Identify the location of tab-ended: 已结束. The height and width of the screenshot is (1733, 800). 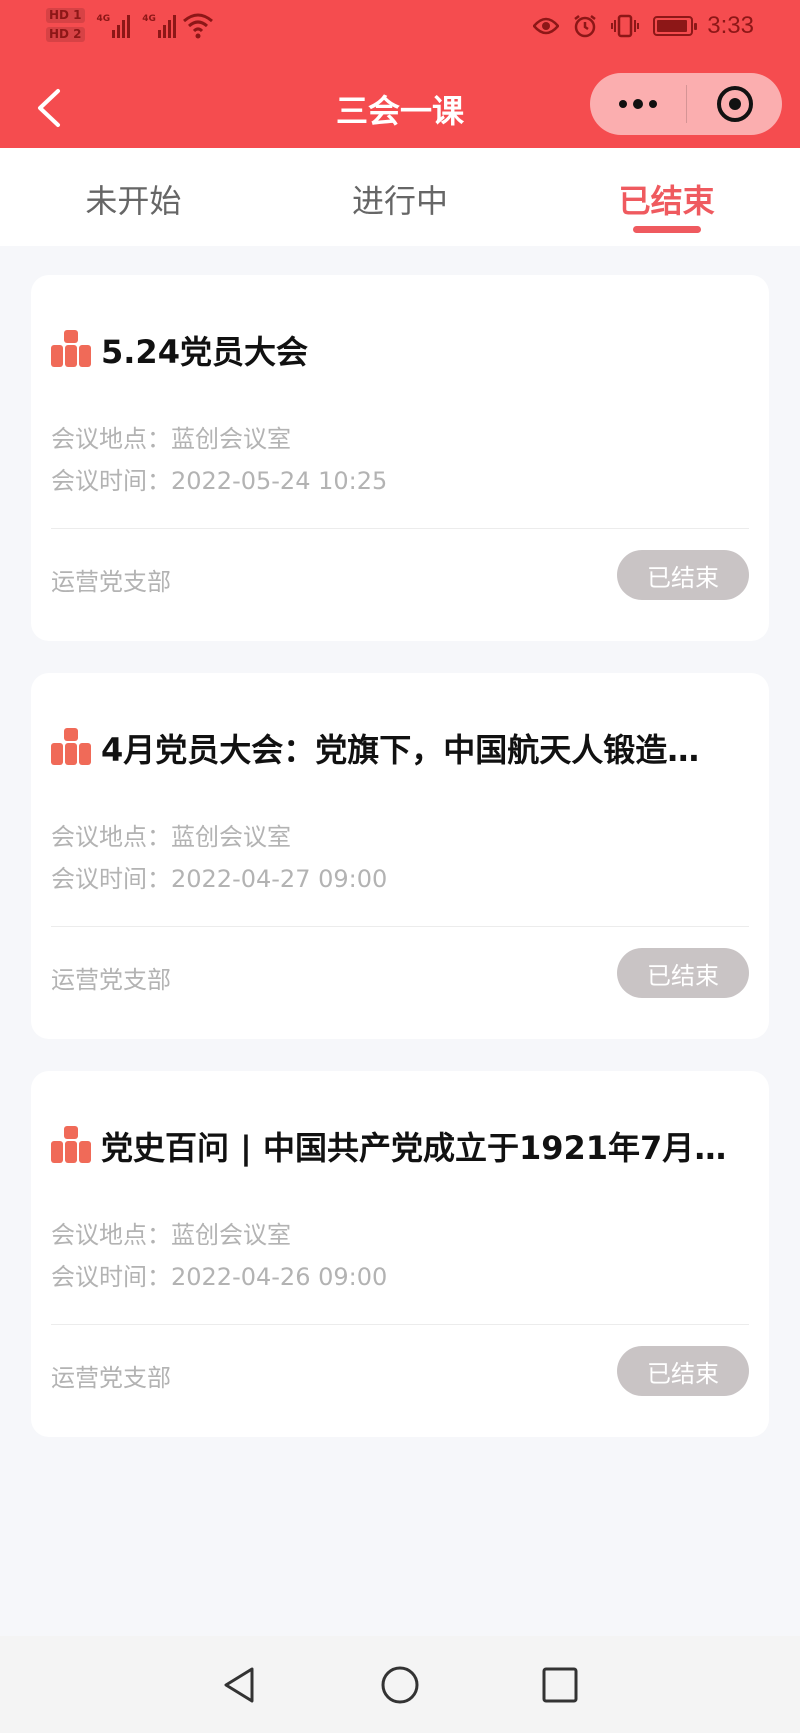
(666, 197).